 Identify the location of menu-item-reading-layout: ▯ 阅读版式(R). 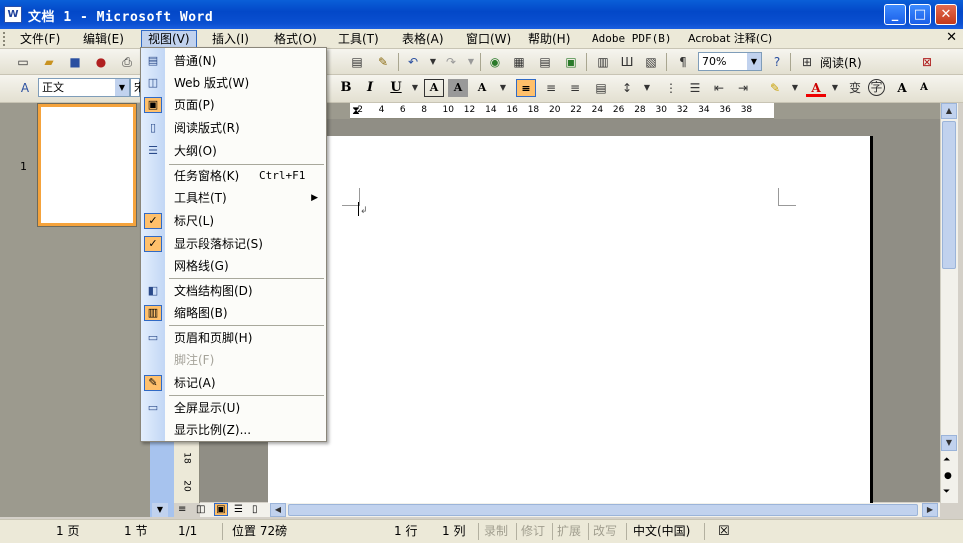
(233, 128).